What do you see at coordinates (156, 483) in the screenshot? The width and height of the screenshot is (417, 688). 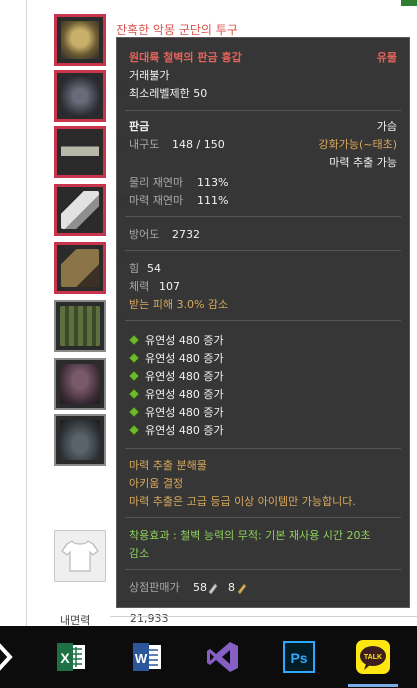 I see `extract-item: 아키움 결정` at bounding box center [156, 483].